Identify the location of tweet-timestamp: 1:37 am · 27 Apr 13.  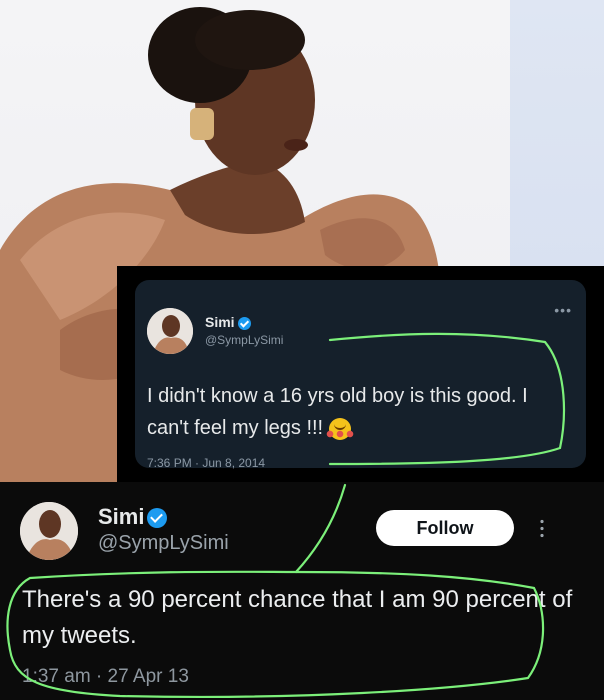
(105, 677).